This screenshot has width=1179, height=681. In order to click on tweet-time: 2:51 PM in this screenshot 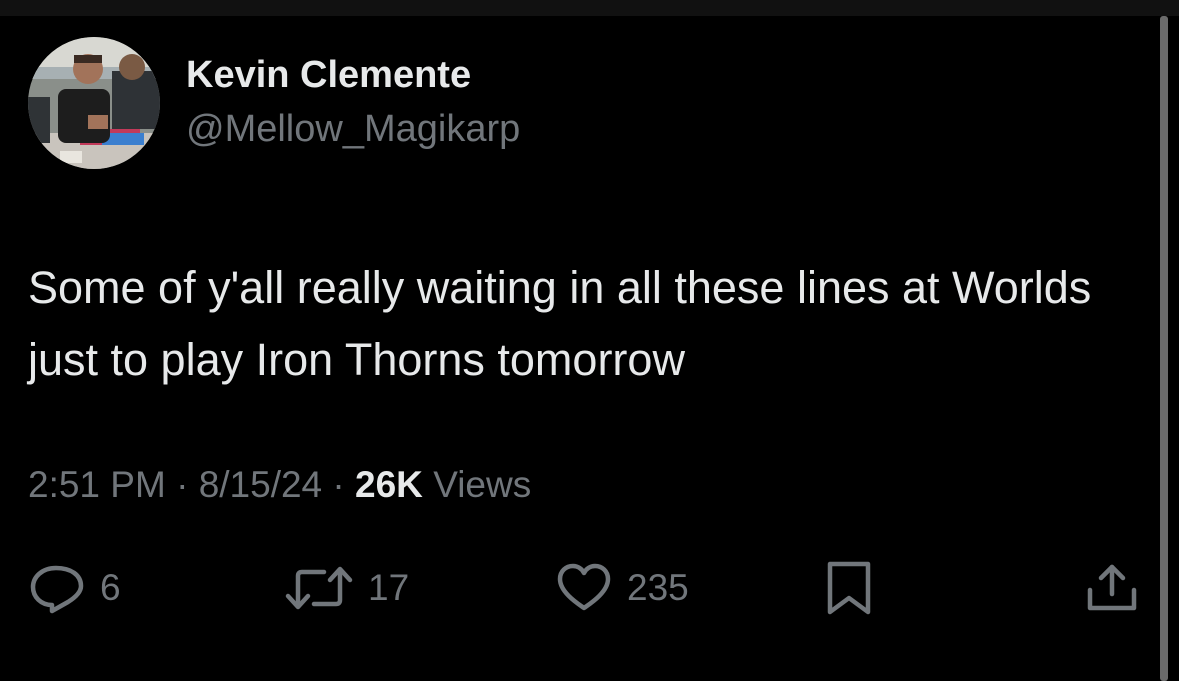, I will do `click(97, 484)`.